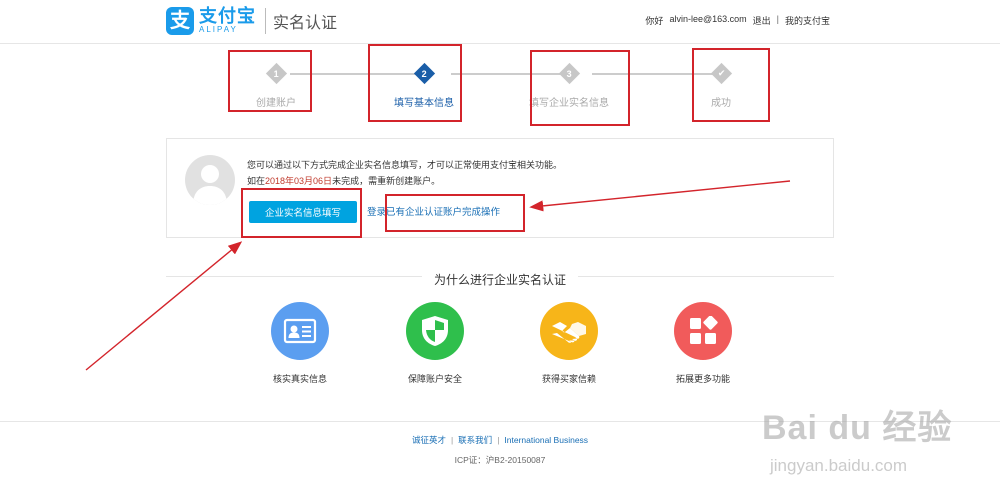 Image resolution: width=1000 pixels, height=500 pixels. What do you see at coordinates (429, 440) in the screenshot?
I see `careers-link: 诚征英才` at bounding box center [429, 440].